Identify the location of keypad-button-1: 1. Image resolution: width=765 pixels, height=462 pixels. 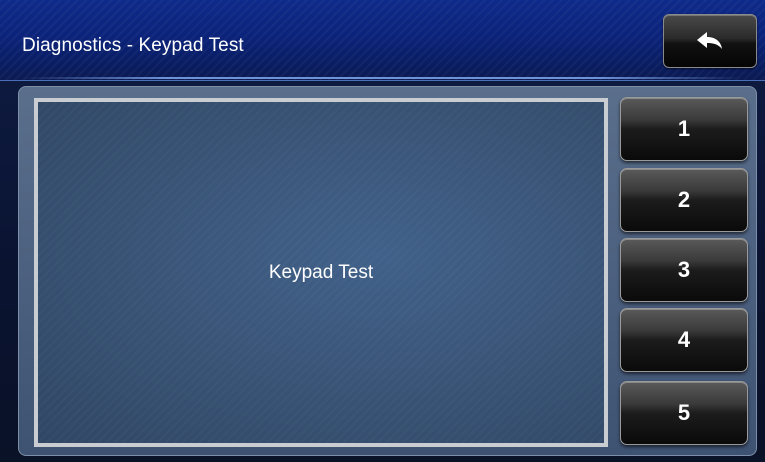
(684, 129).